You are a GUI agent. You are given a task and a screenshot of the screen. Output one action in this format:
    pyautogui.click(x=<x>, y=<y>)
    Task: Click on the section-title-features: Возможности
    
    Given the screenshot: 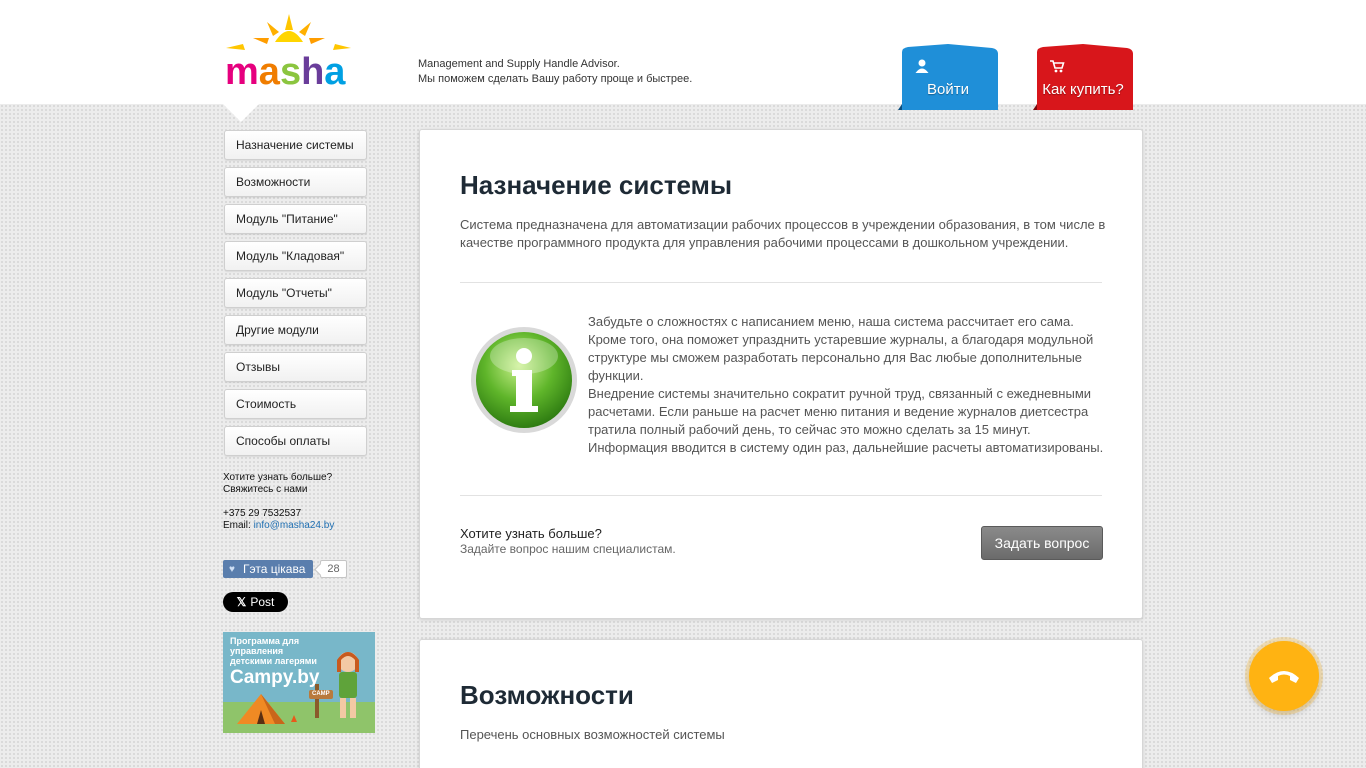 What is the action you would take?
    pyautogui.click(x=547, y=695)
    